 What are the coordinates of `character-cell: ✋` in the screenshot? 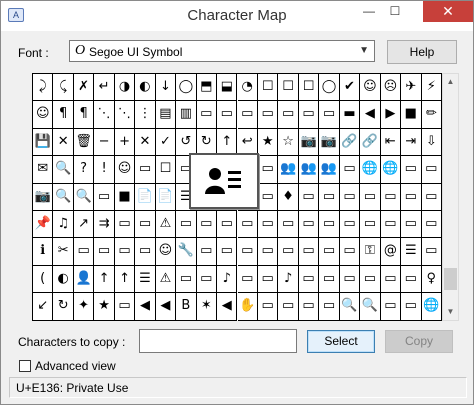 It's located at (247, 307).